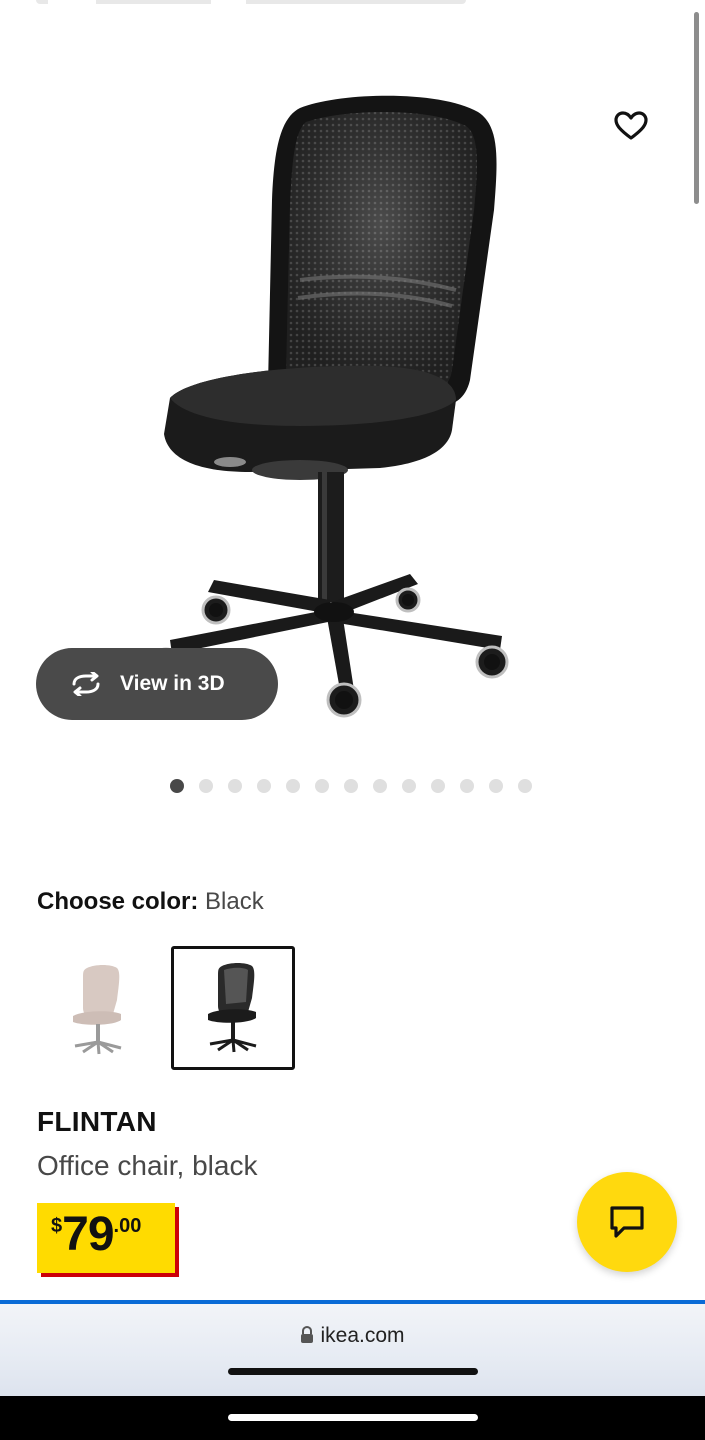  Describe the element at coordinates (147, 1165) in the screenshot. I see `product-description: Office chair, black` at that location.